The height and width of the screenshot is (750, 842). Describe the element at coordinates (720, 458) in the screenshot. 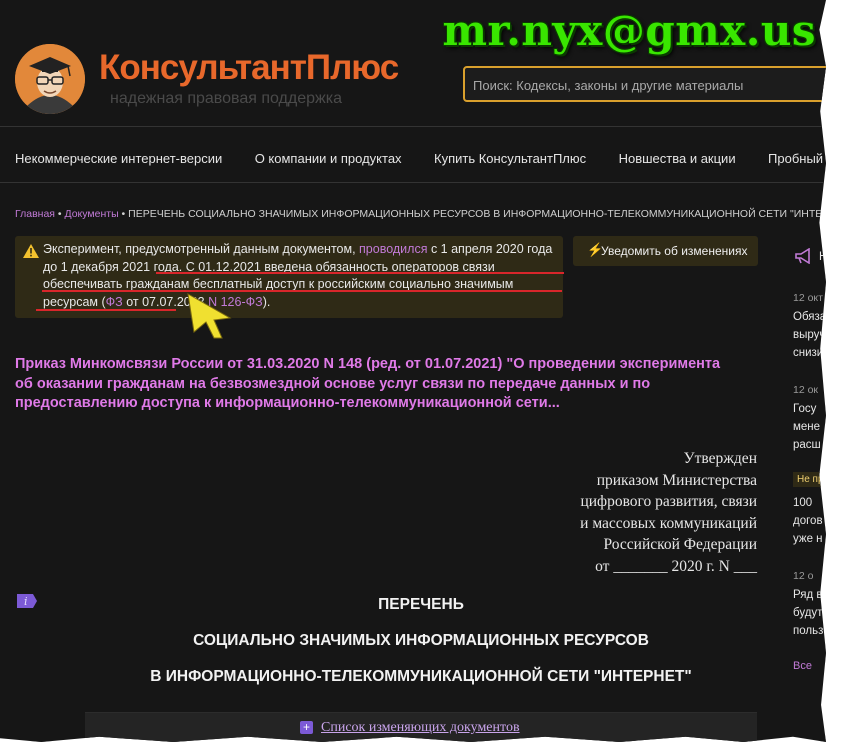

I see `approval-line: Утвержден` at that location.